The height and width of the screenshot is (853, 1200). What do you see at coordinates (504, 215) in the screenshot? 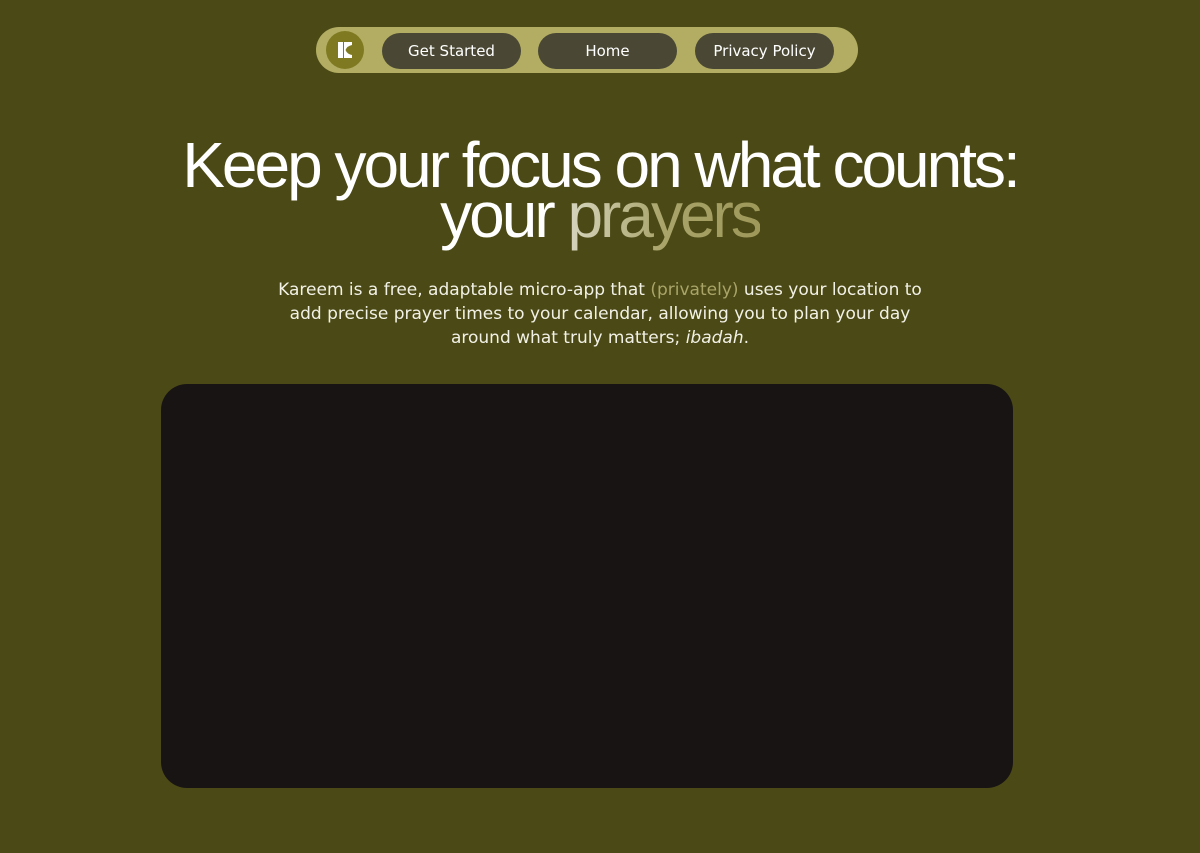
I see `headline-plain-text: your` at bounding box center [504, 215].